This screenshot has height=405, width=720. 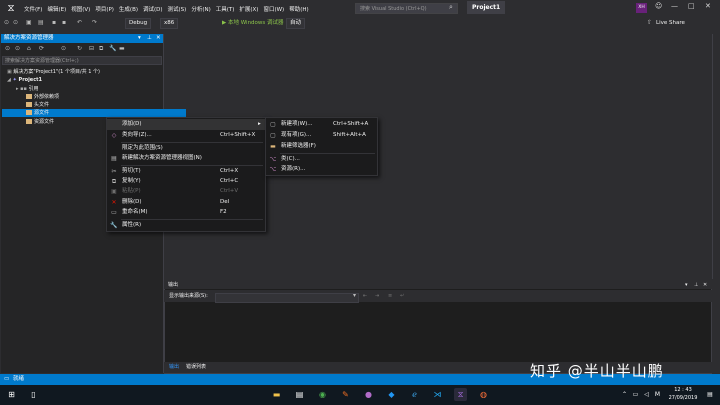 I want to click on open-icon: ▤, so click(x=41, y=23).